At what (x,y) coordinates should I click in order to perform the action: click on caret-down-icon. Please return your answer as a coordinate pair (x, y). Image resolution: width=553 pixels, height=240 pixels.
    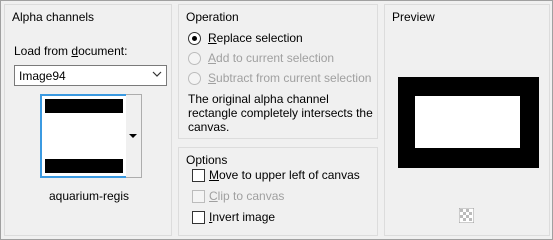
    Looking at the image, I should click on (133, 136).